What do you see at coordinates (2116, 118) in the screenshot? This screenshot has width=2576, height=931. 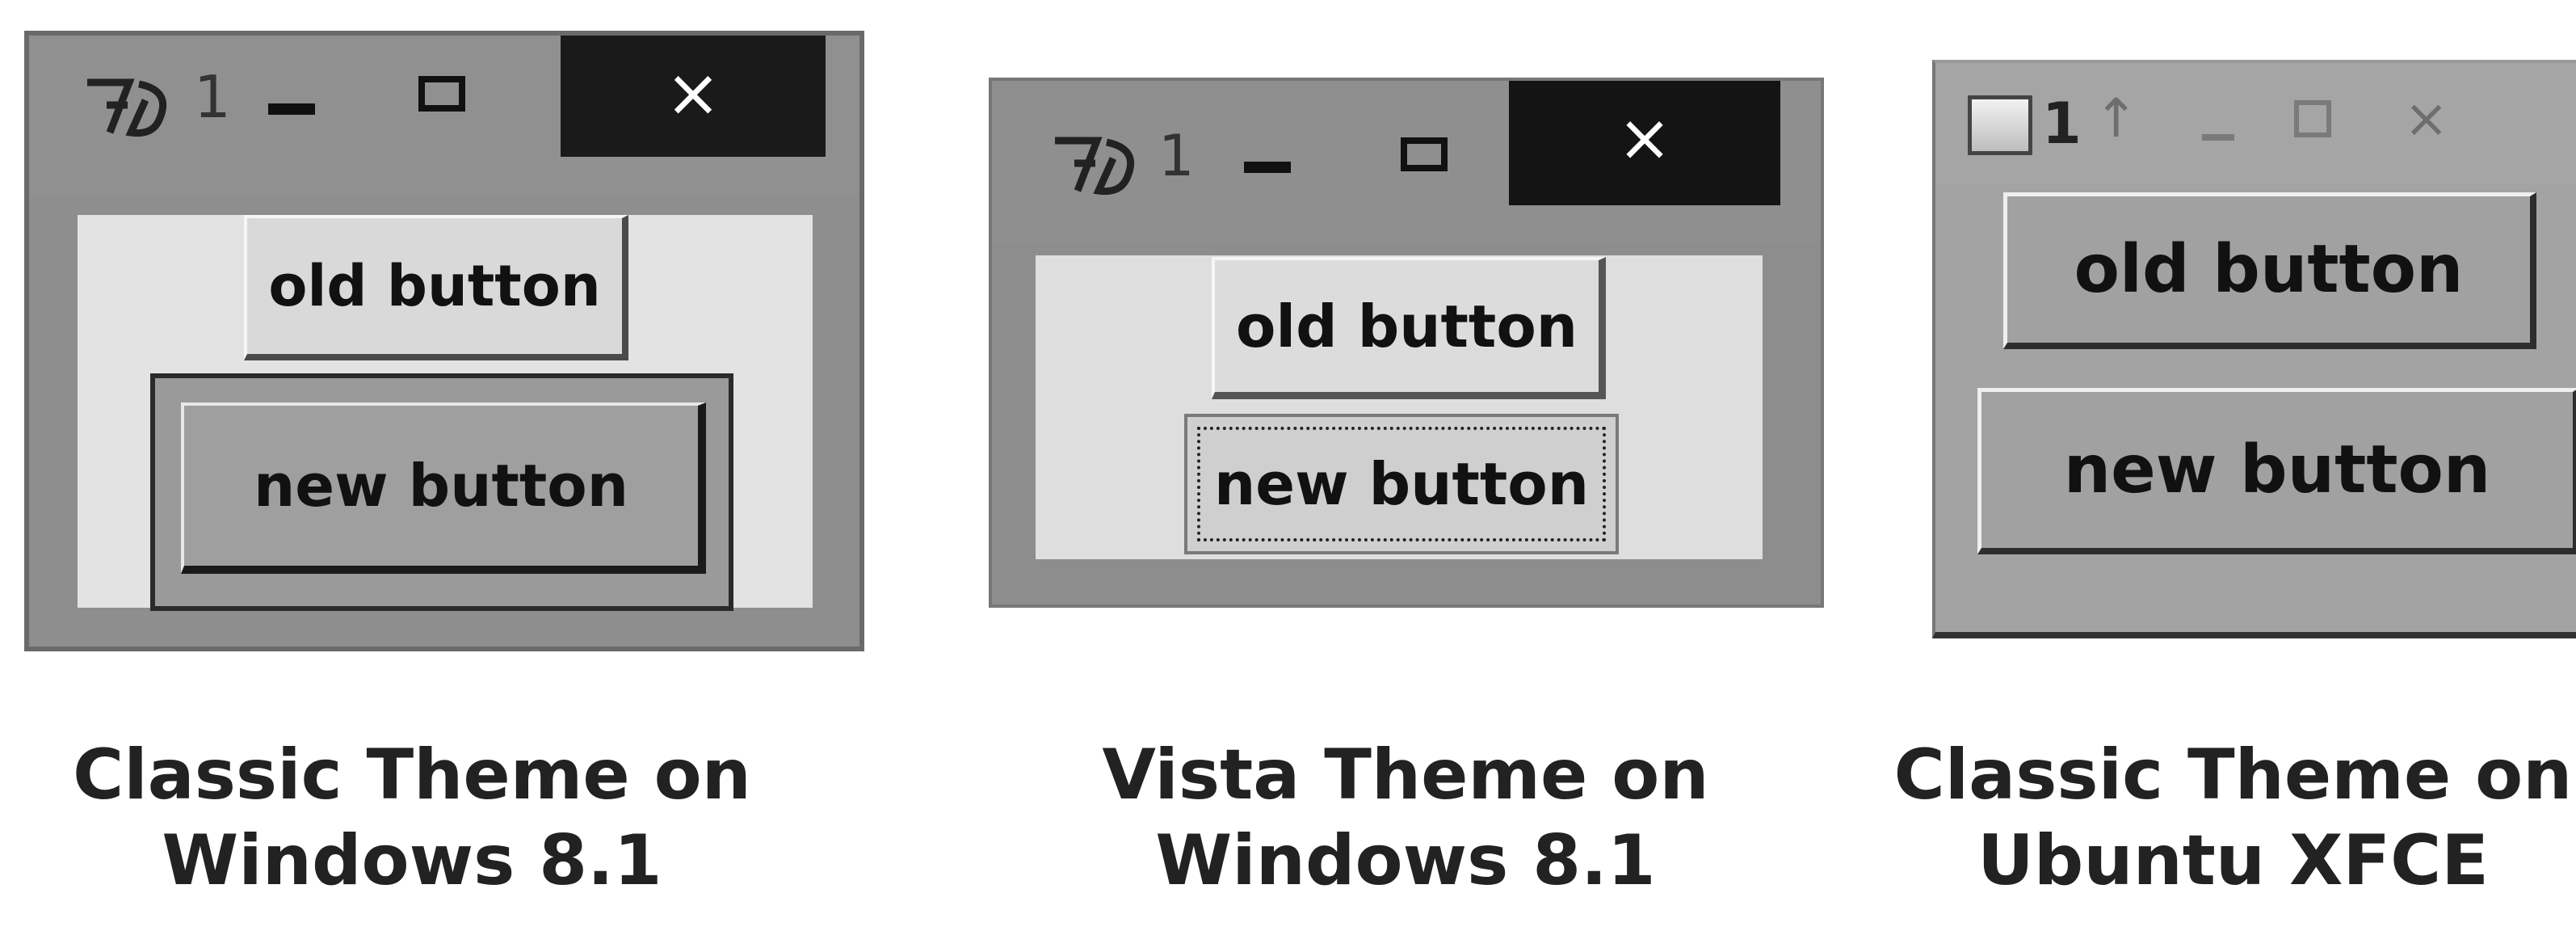 I see `arrow-up-icon: ↑` at bounding box center [2116, 118].